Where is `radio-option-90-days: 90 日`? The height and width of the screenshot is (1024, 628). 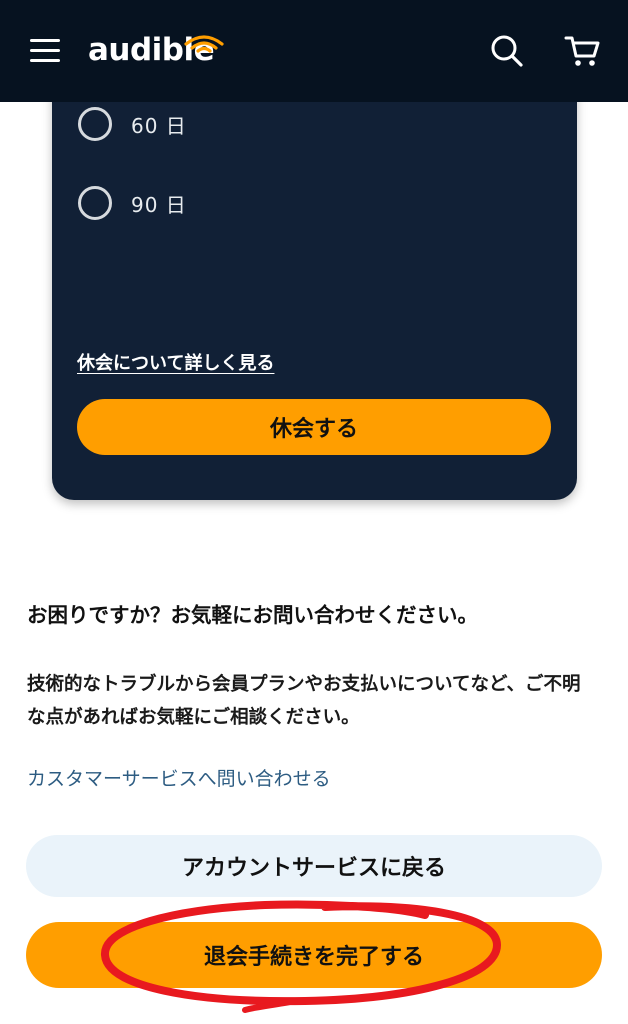
radio-option-90-days: 90 日 is located at coordinates (132, 203).